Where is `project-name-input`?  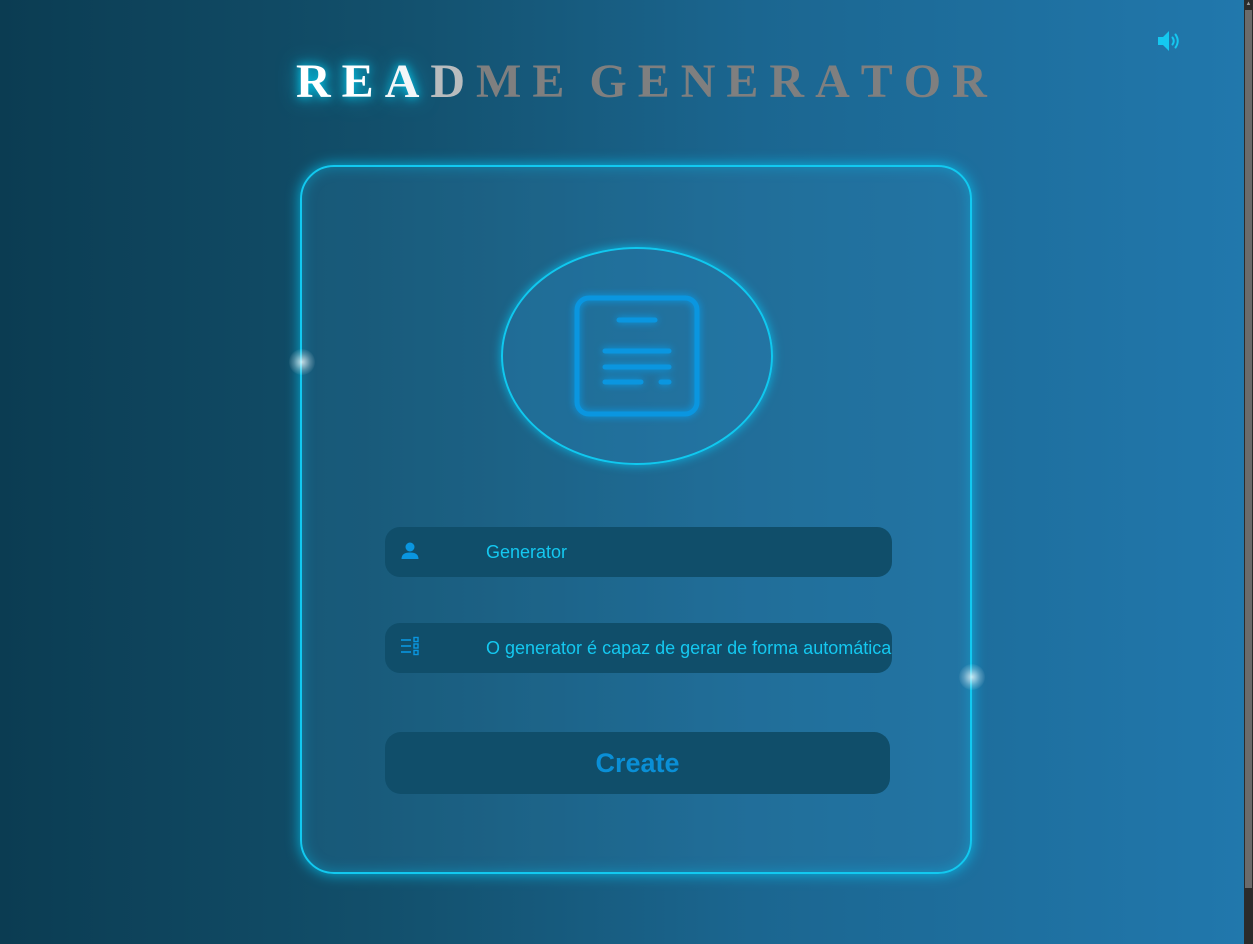 project-name-input is located at coordinates (689, 552).